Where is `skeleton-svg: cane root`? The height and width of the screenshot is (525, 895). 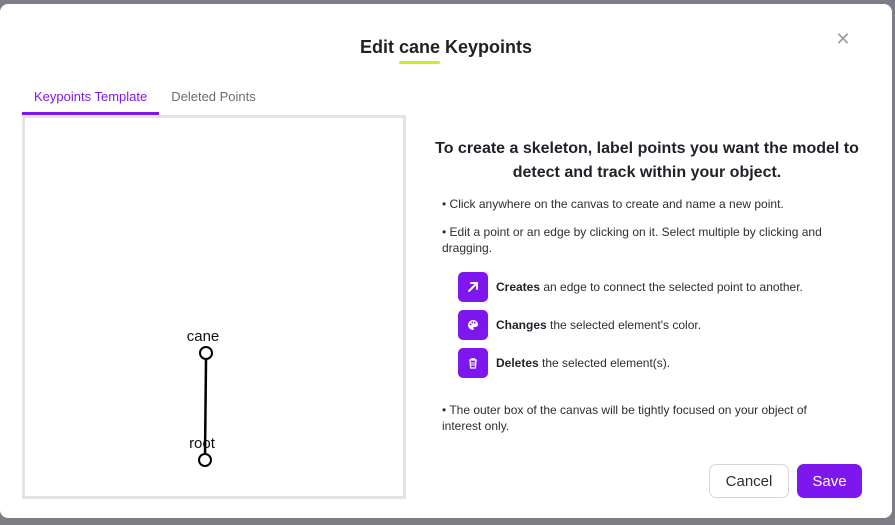
skeleton-svg: cane root is located at coordinates (203, 397).